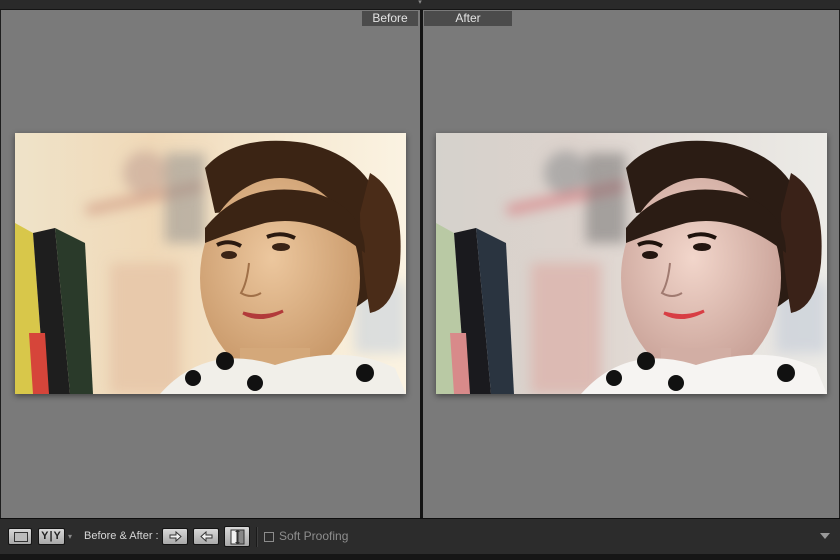  I want to click on before-after-label: Before & After :, so click(121, 536).